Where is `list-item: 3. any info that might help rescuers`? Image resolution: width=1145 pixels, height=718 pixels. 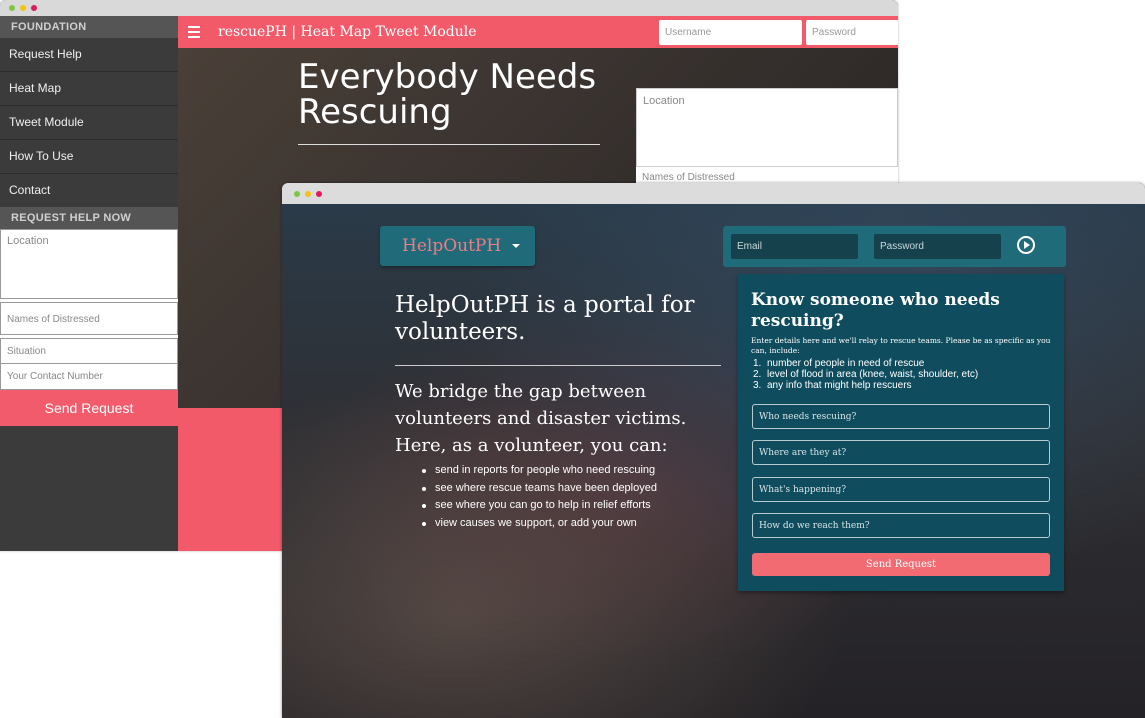 list-item: 3. any info that might help rescuers is located at coordinates (832, 385).